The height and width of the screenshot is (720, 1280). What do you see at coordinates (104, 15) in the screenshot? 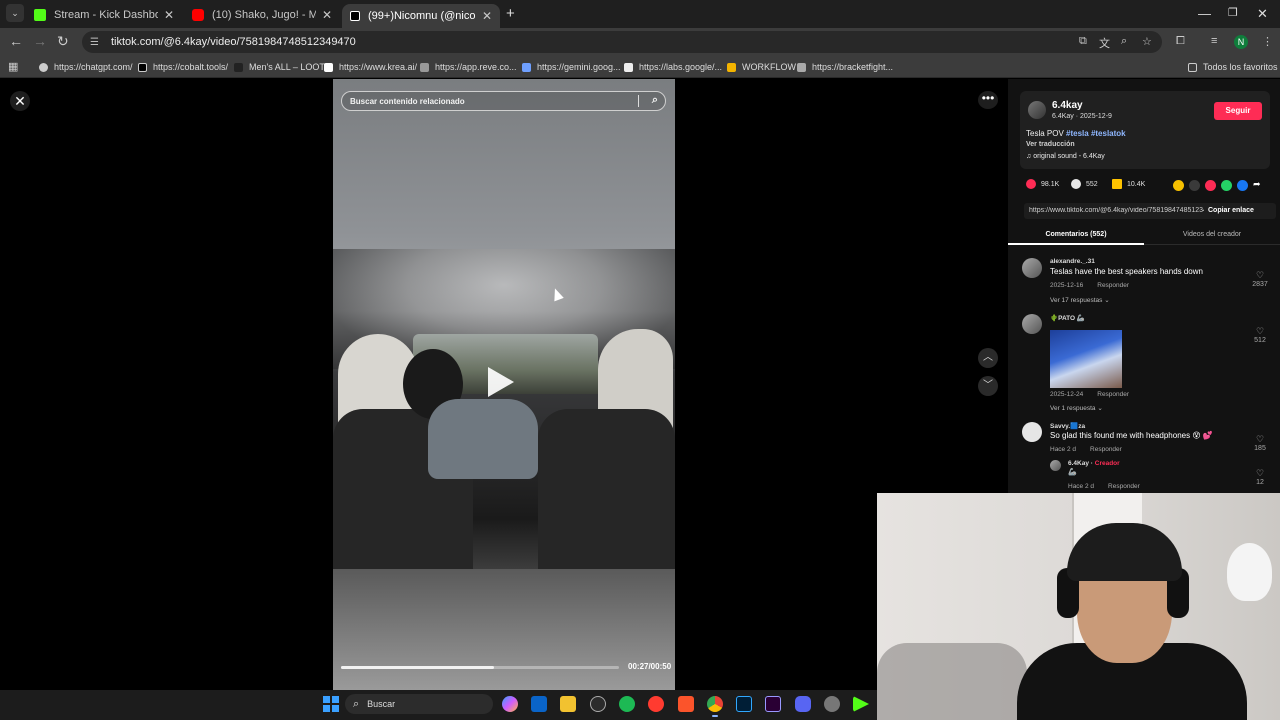
I see `browser-tab-kick: Stream - Kick Dashboard ✕` at bounding box center [104, 15].